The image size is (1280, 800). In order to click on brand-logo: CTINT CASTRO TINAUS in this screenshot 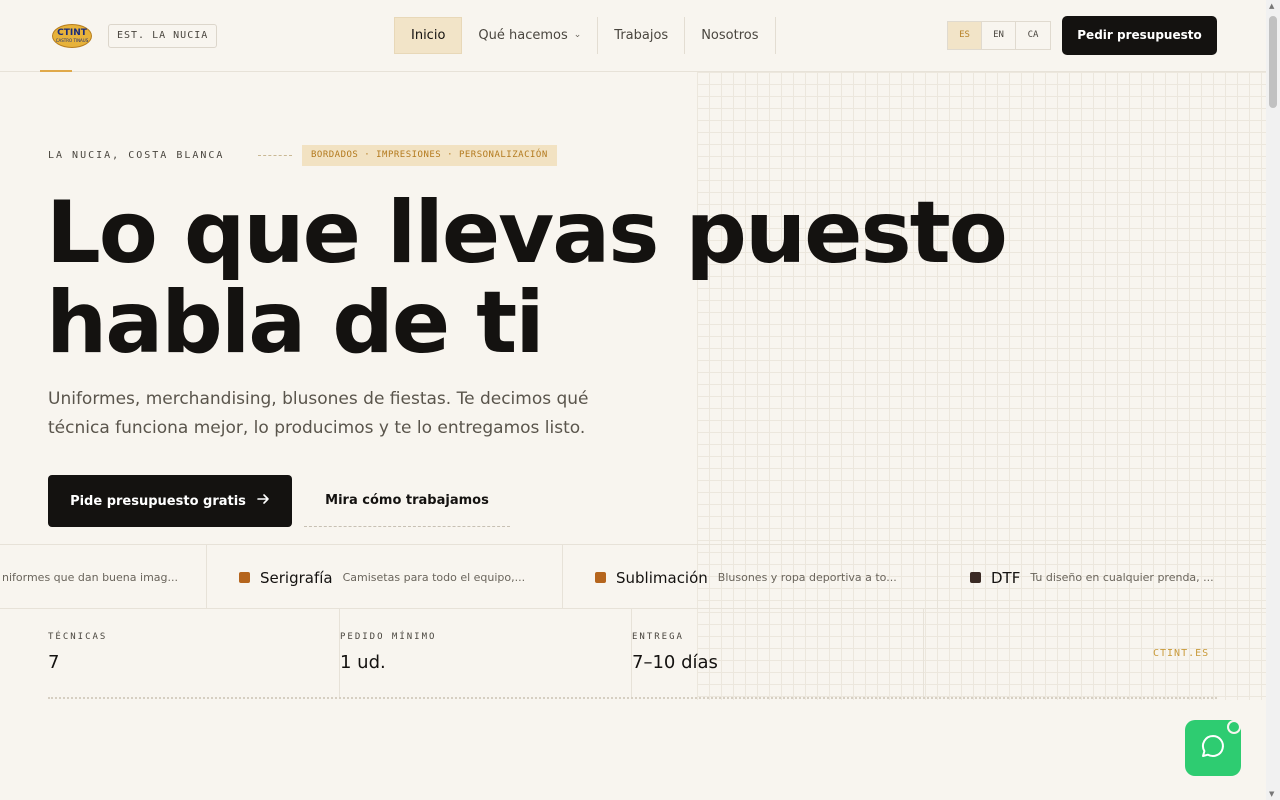, I will do `click(72, 36)`.